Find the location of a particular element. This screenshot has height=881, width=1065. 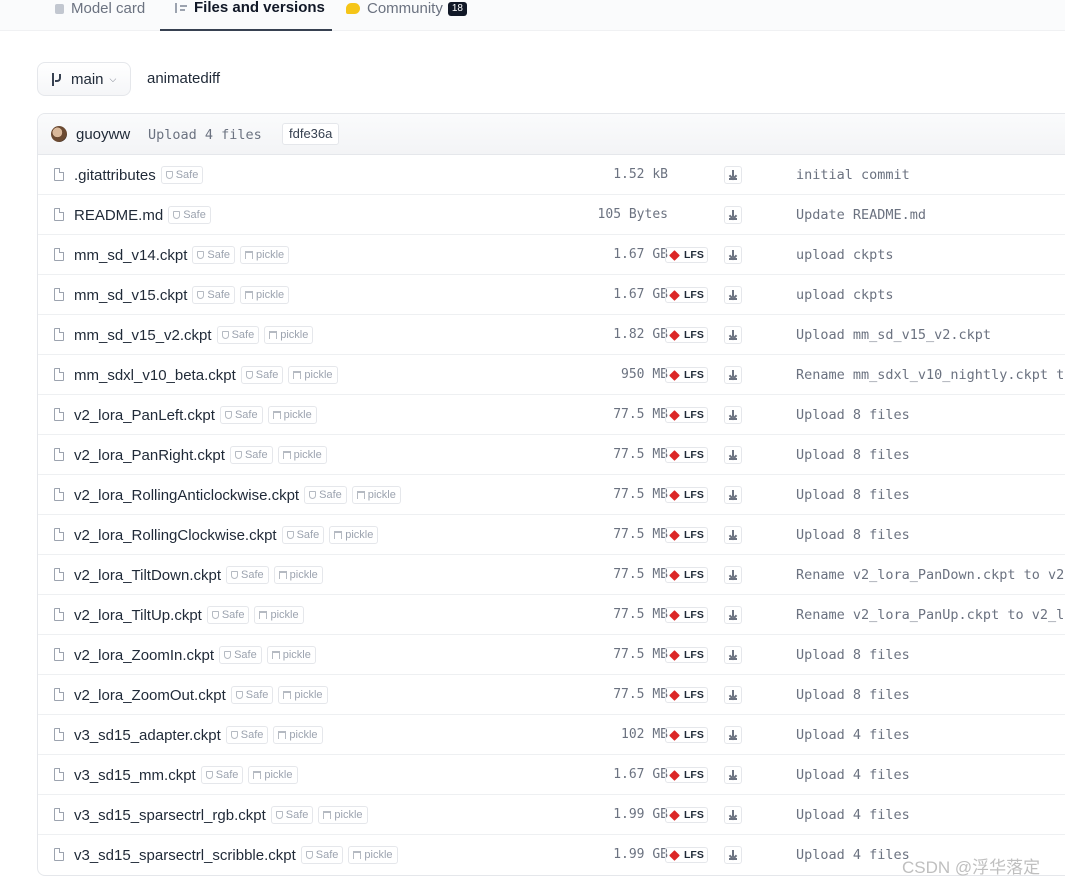

file-name-link: v2_lora_RollingAnticlockwise.ckpt is located at coordinates (186, 495).